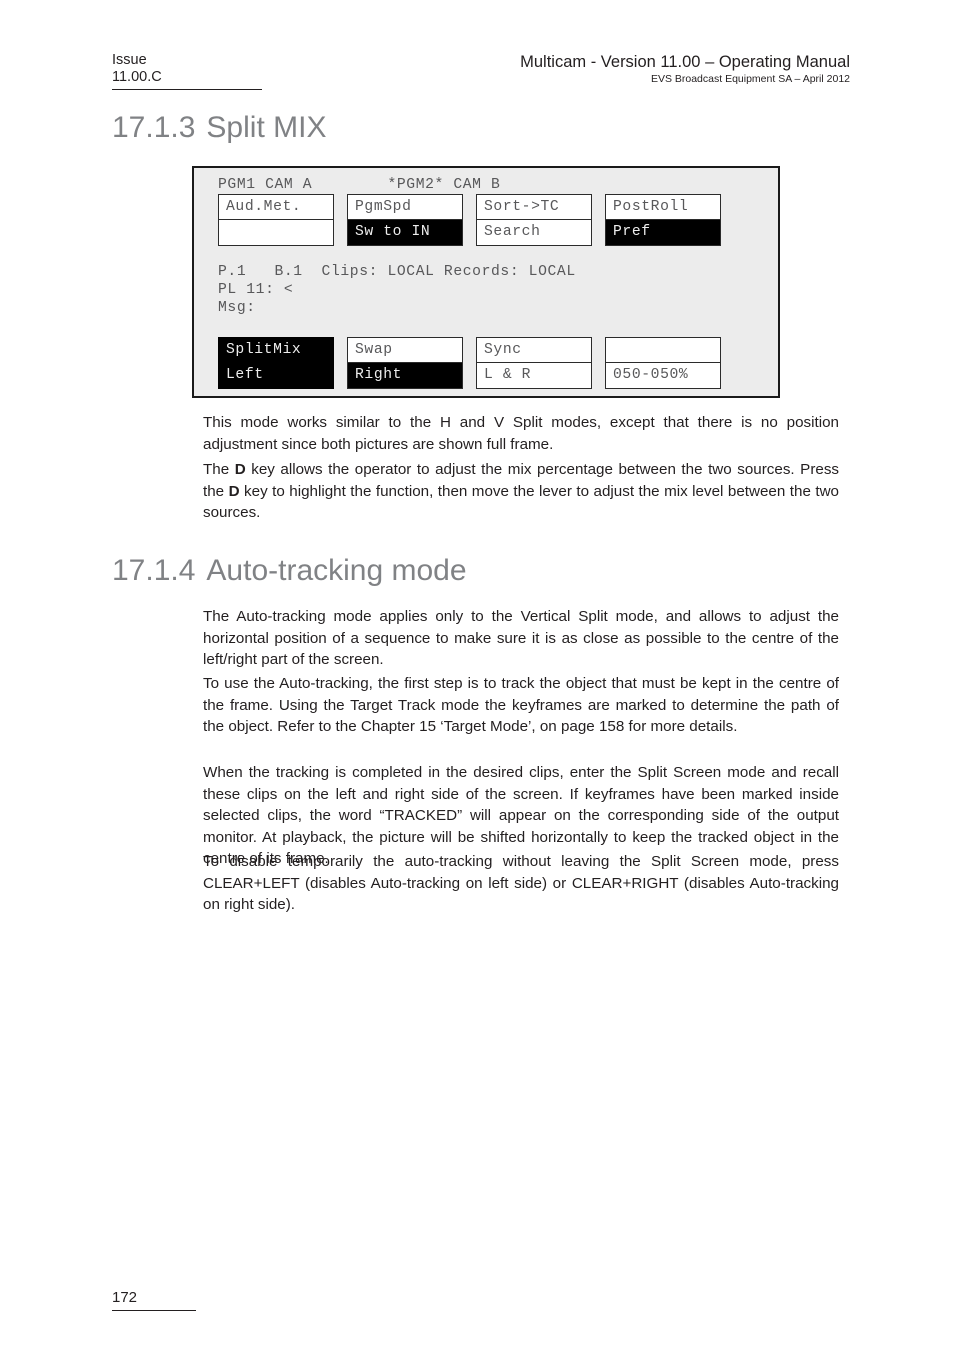 This screenshot has height=1349, width=954. Describe the element at coordinates (663, 232) in the screenshot. I see `panel-button-label-bottom: Pref` at that location.